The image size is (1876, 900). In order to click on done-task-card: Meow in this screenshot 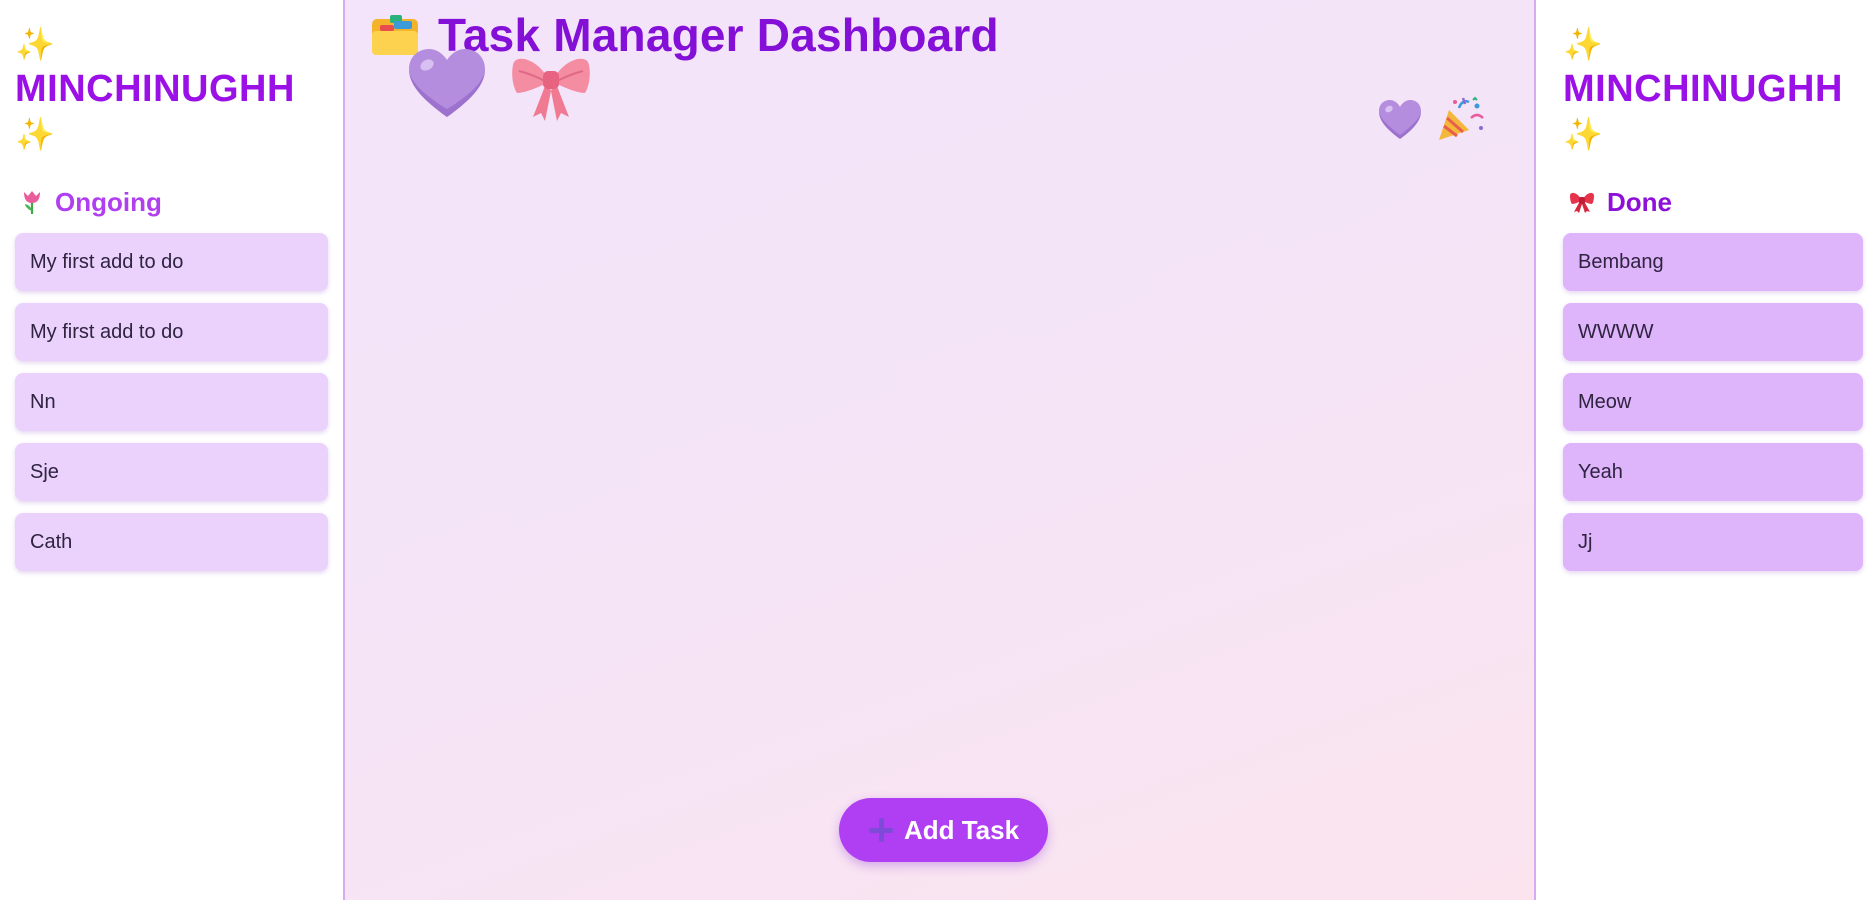, I will do `click(1713, 402)`.